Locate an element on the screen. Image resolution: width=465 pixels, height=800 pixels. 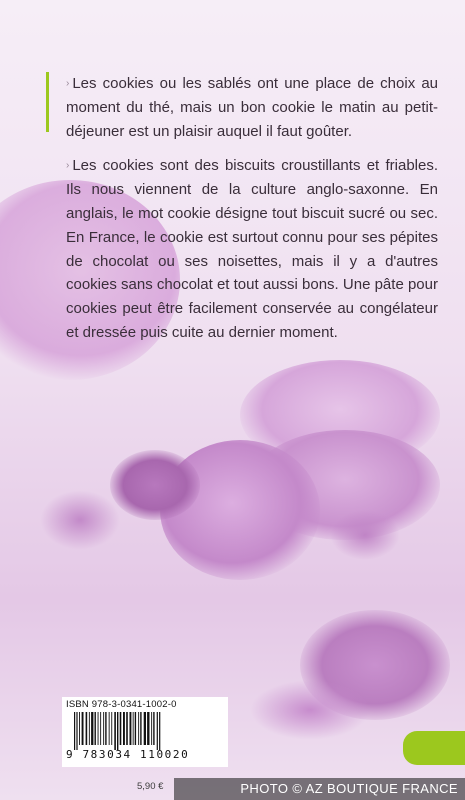
barcode-digits: 9 783034 110020 is located at coordinates (128, 754).